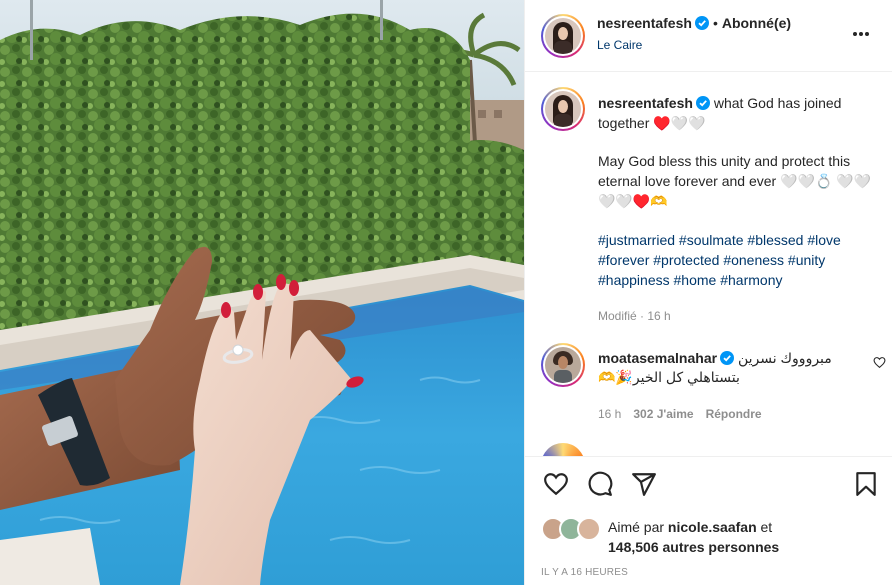 The image size is (892, 585). I want to click on hashtag-link: #home, so click(695, 280).